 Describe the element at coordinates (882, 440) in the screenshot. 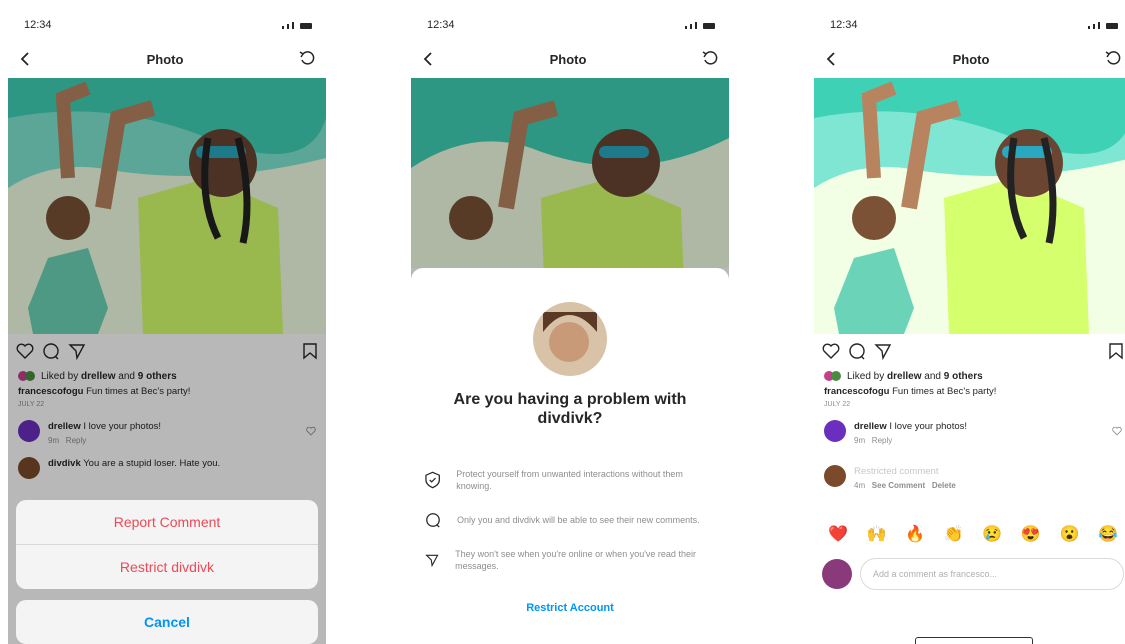

I see `reply-link: Reply` at that location.